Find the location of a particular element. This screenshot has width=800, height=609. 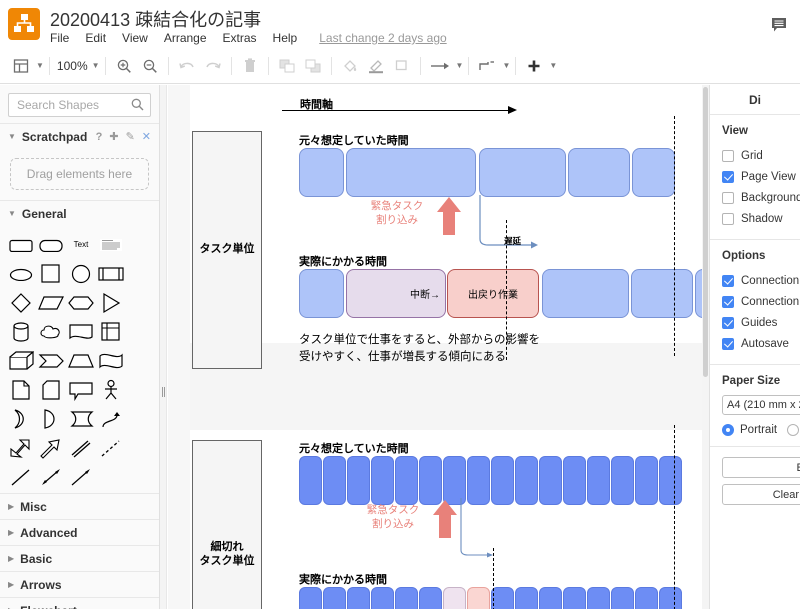

curve-shape is located at coordinates (111, 418).